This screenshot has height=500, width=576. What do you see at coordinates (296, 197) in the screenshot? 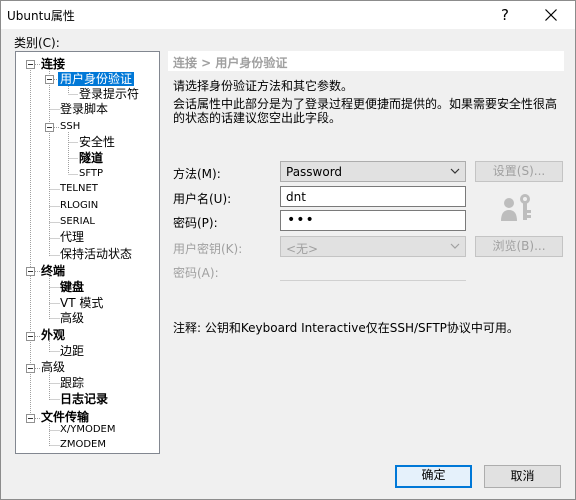
I see `username-value: dnt` at bounding box center [296, 197].